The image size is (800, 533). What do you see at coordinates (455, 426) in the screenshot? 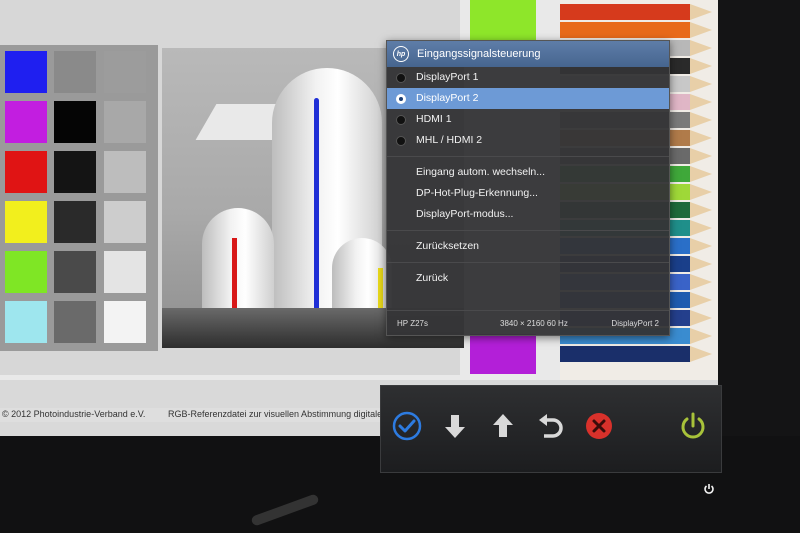
I see `arrow-down-icon` at bounding box center [455, 426].